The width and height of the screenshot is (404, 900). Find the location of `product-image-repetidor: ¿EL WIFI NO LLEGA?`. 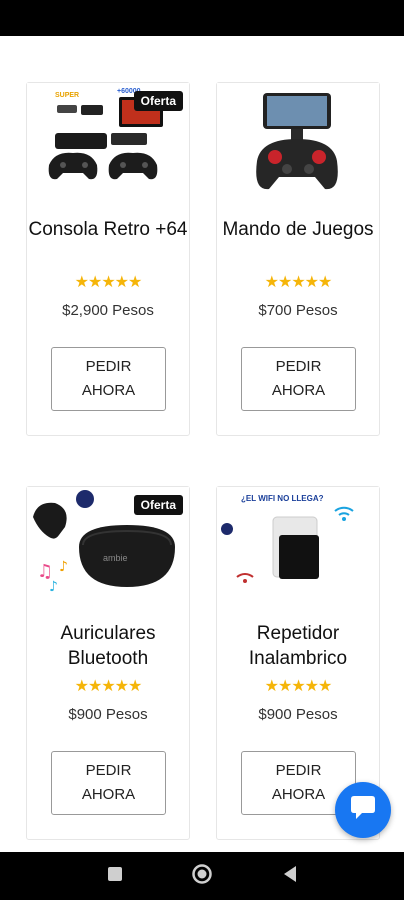

product-image-repetidor: ¿EL WIFI NO LLEGA? is located at coordinates (298, 545).